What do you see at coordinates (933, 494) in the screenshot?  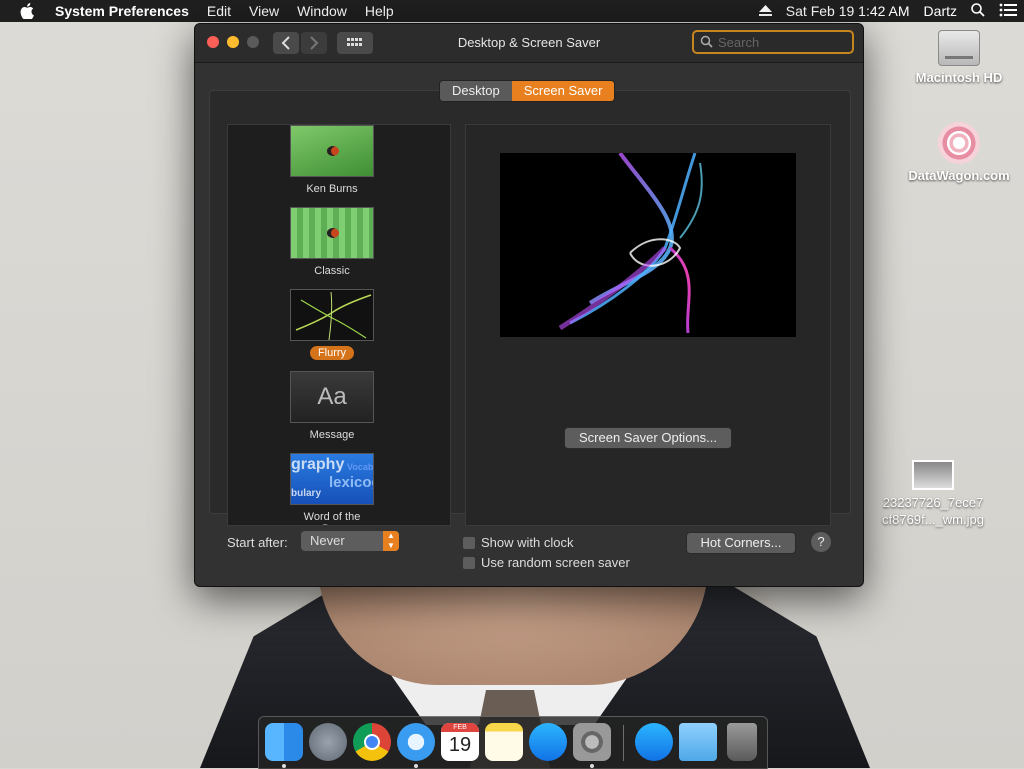 I see `desktop-icon-image-file: 23237726_7ece7 cf8769f..._wm.jpg` at bounding box center [933, 494].